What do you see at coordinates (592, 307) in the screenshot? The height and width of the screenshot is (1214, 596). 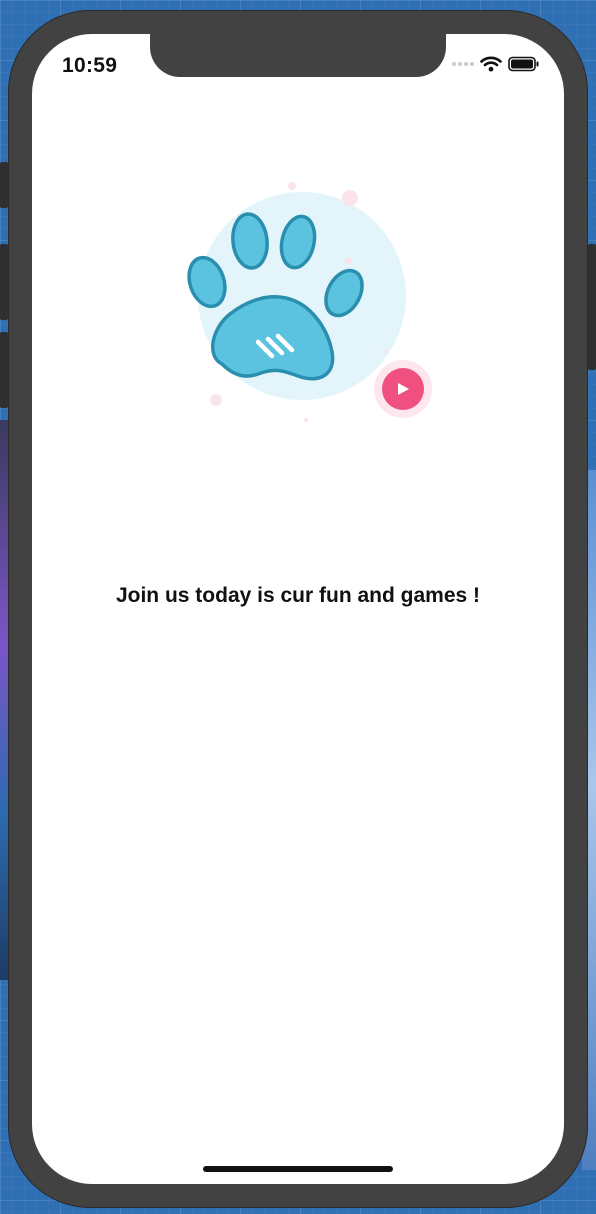 I see `power-button` at bounding box center [592, 307].